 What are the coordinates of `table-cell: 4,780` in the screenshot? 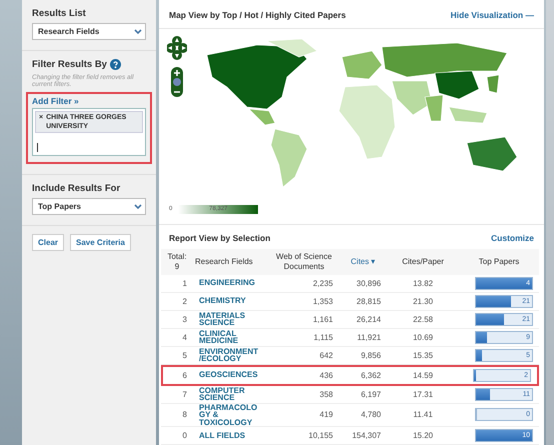 It's located at (363, 415).